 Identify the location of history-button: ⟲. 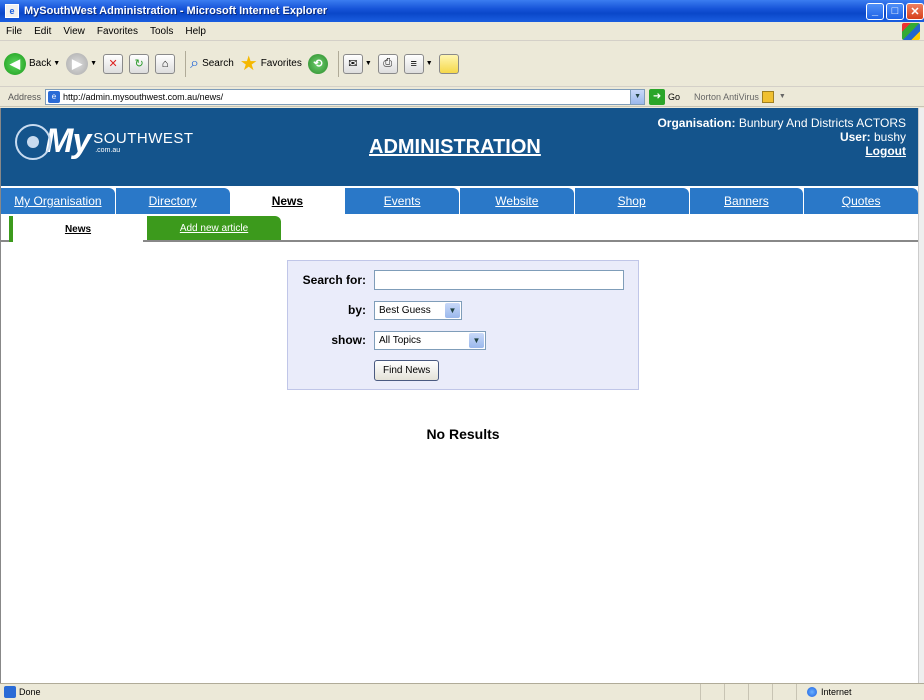
(317, 63).